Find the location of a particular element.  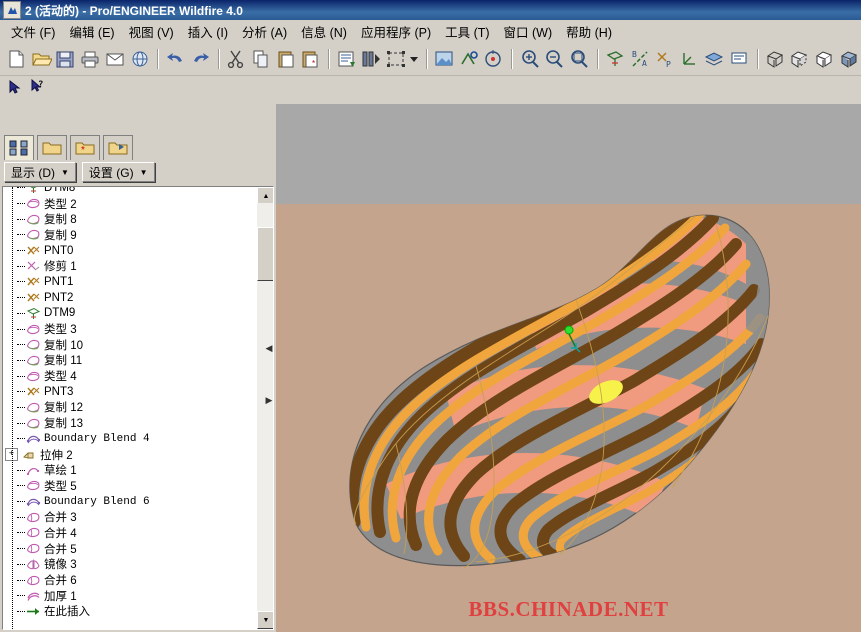

shading-icon is located at coordinates (849, 59).